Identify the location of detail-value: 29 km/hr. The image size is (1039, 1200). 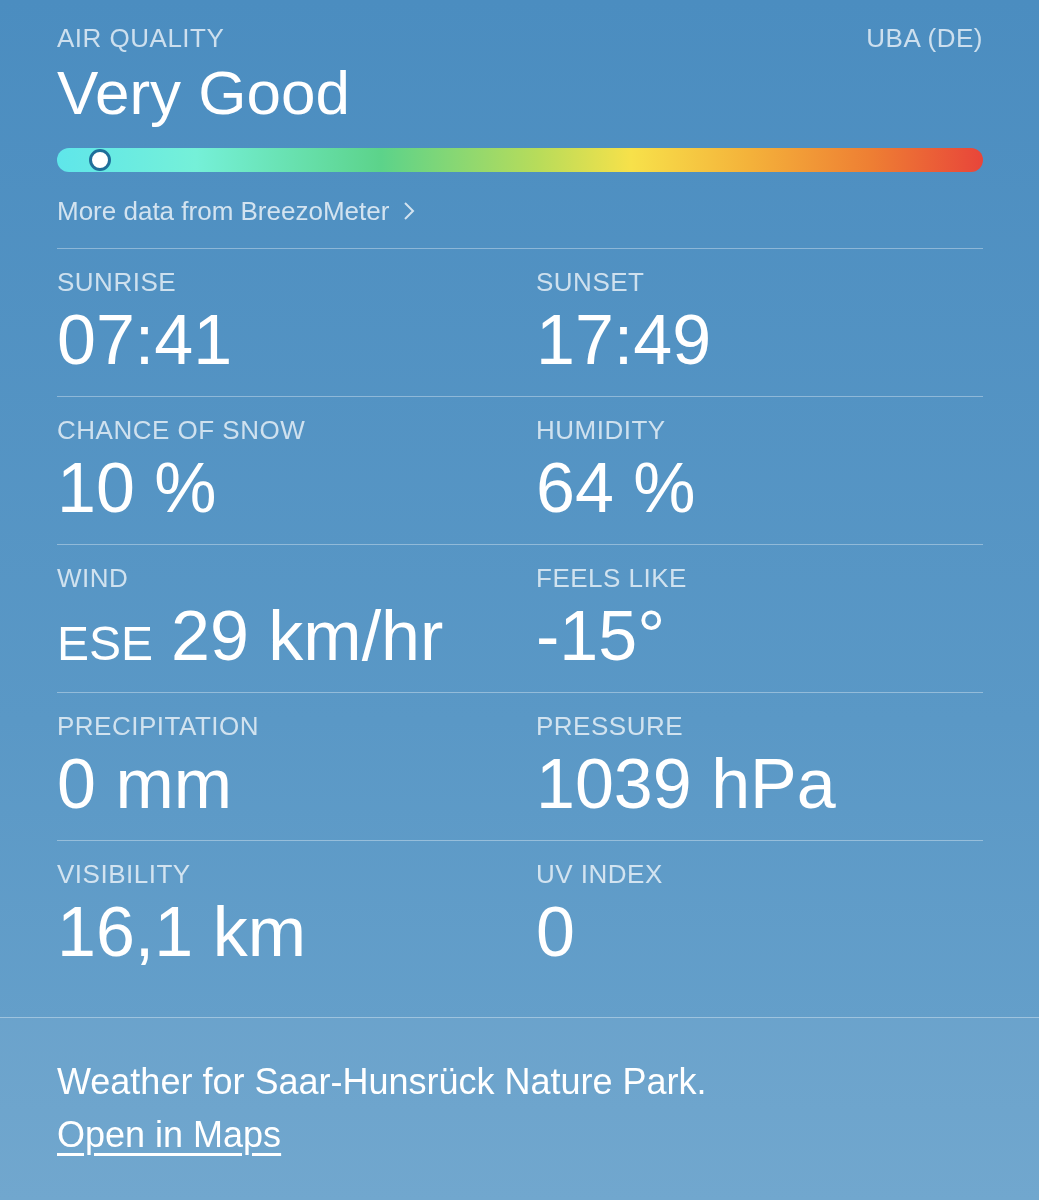
(307, 636).